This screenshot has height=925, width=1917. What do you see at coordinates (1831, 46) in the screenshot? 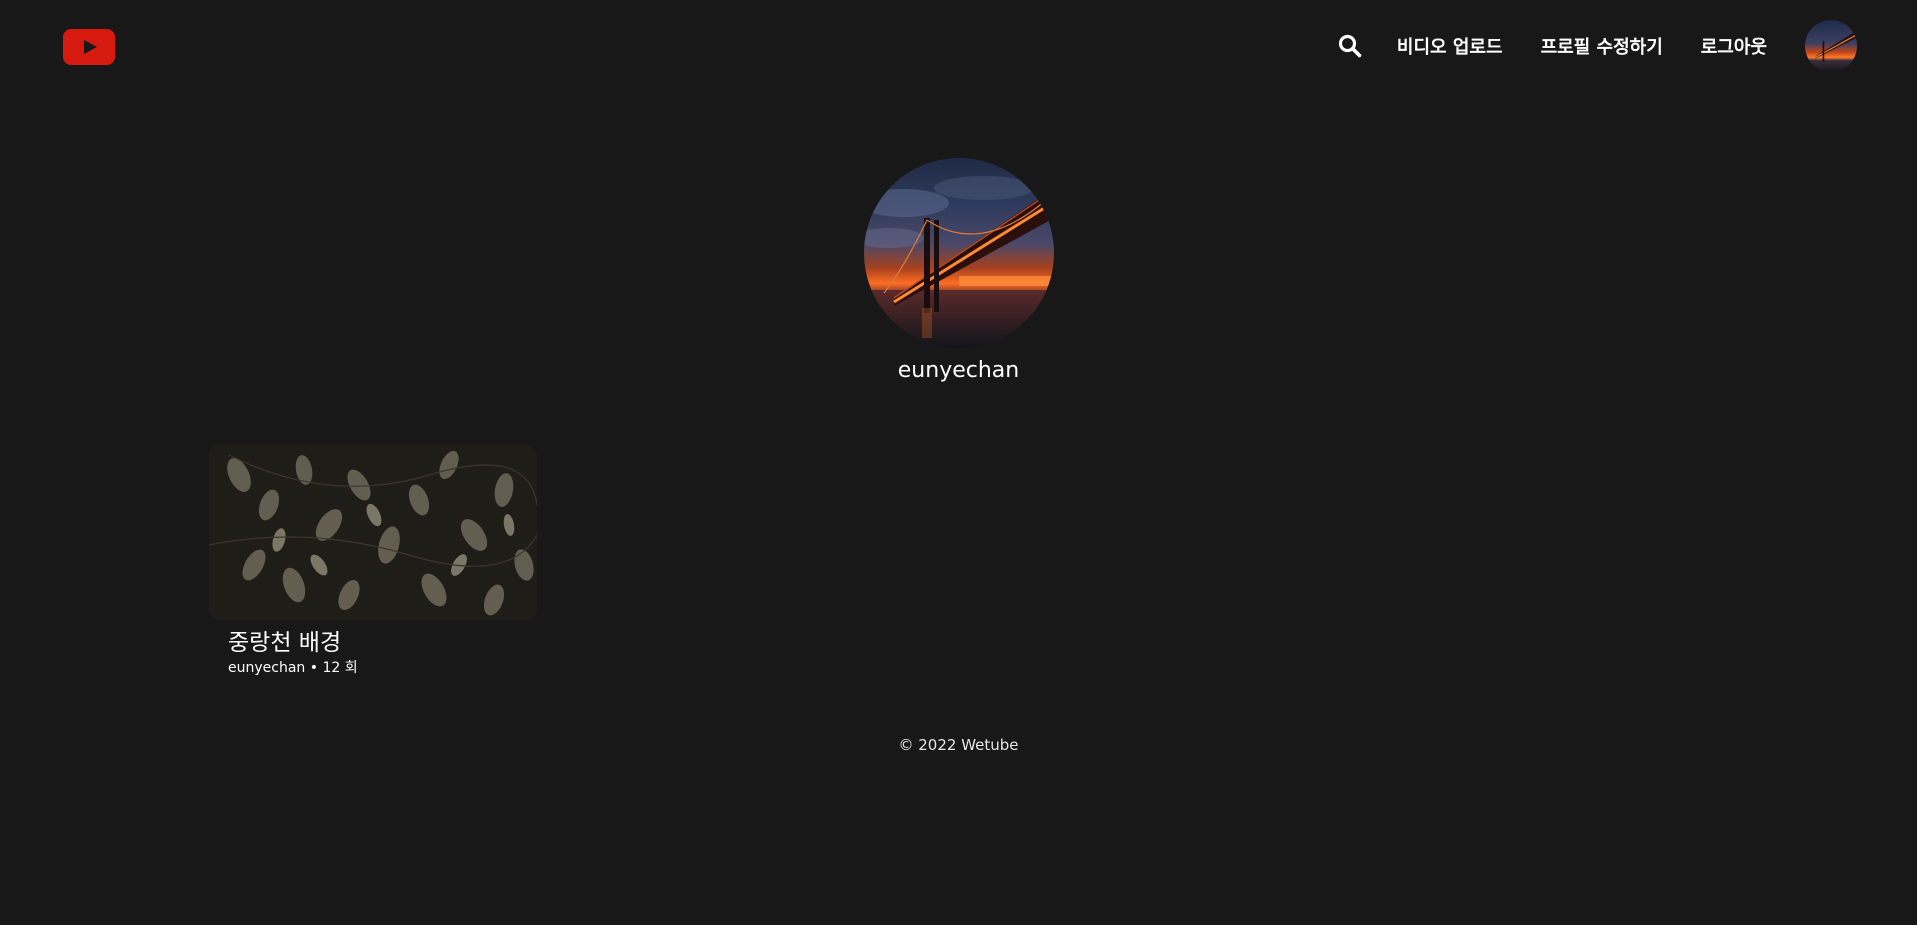
I see `user-avatar` at bounding box center [1831, 46].